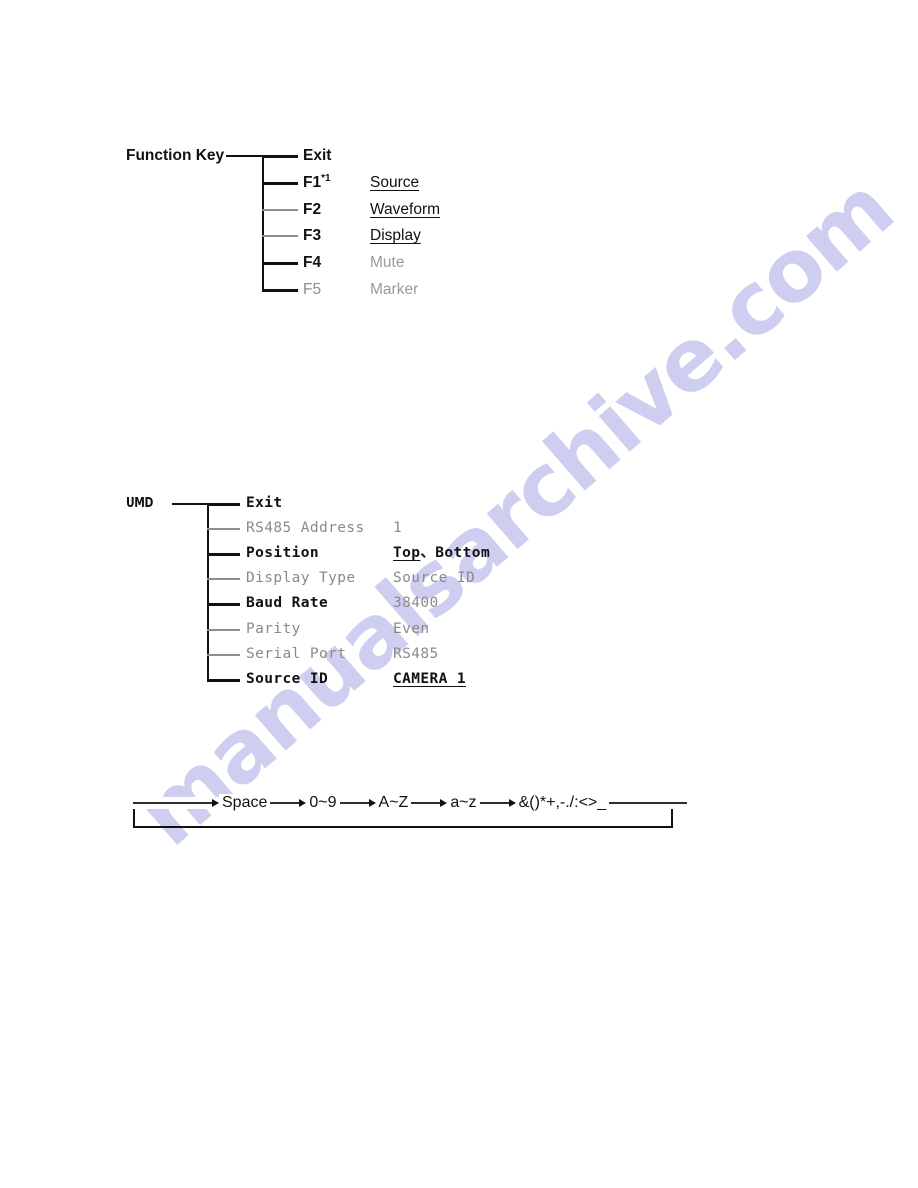 Image resolution: width=918 pixels, height=1188 pixels. I want to click on charset-item-4: &()*+,-./:<>_, so click(562, 803).